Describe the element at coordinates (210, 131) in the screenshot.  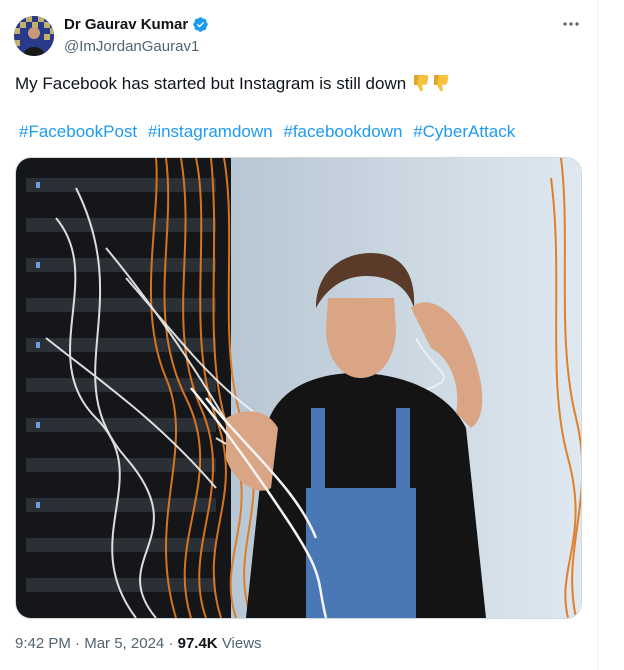
I see `hashtag-link: #instagramdown` at that location.